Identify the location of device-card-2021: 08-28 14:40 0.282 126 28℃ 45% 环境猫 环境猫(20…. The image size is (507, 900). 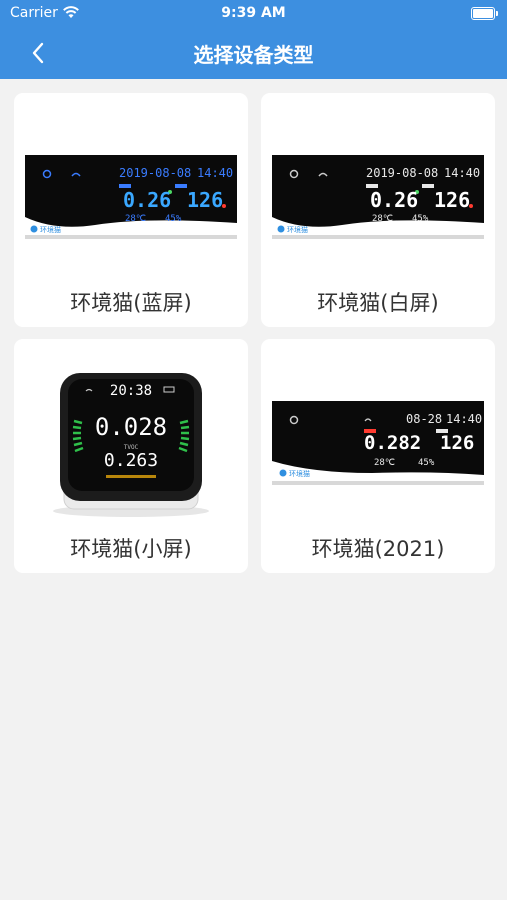
(378, 456).